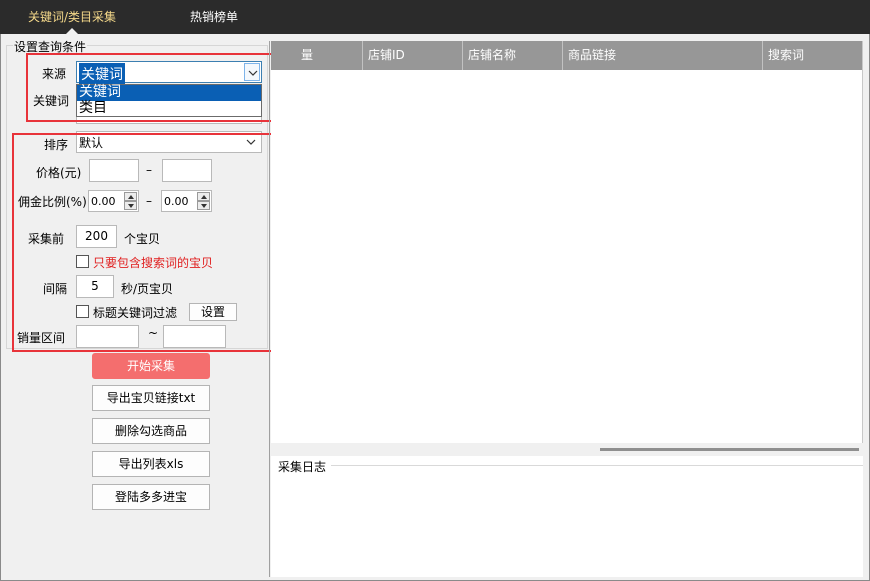 The height and width of the screenshot is (581, 870). What do you see at coordinates (142, 239) in the screenshot?
I see `collect-unit-label: 个宝贝` at bounding box center [142, 239].